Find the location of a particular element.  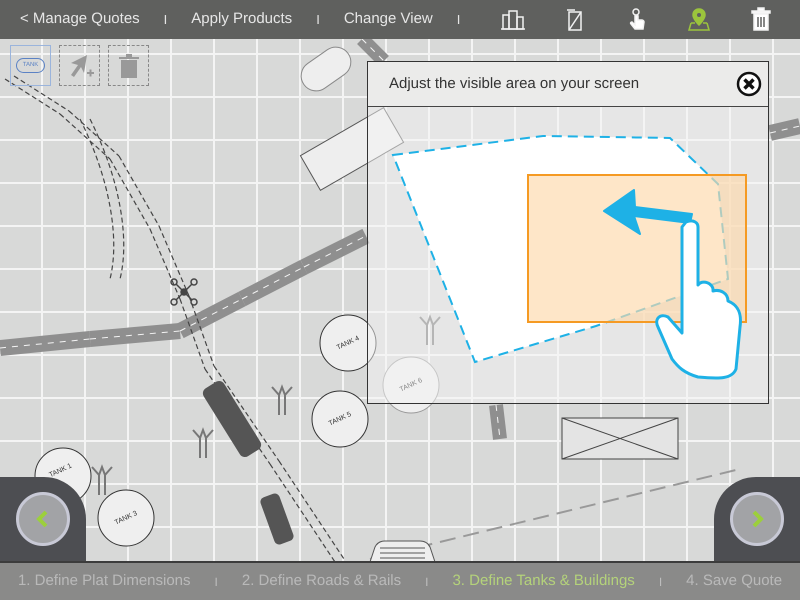

previous-button is located at coordinates (43, 519).